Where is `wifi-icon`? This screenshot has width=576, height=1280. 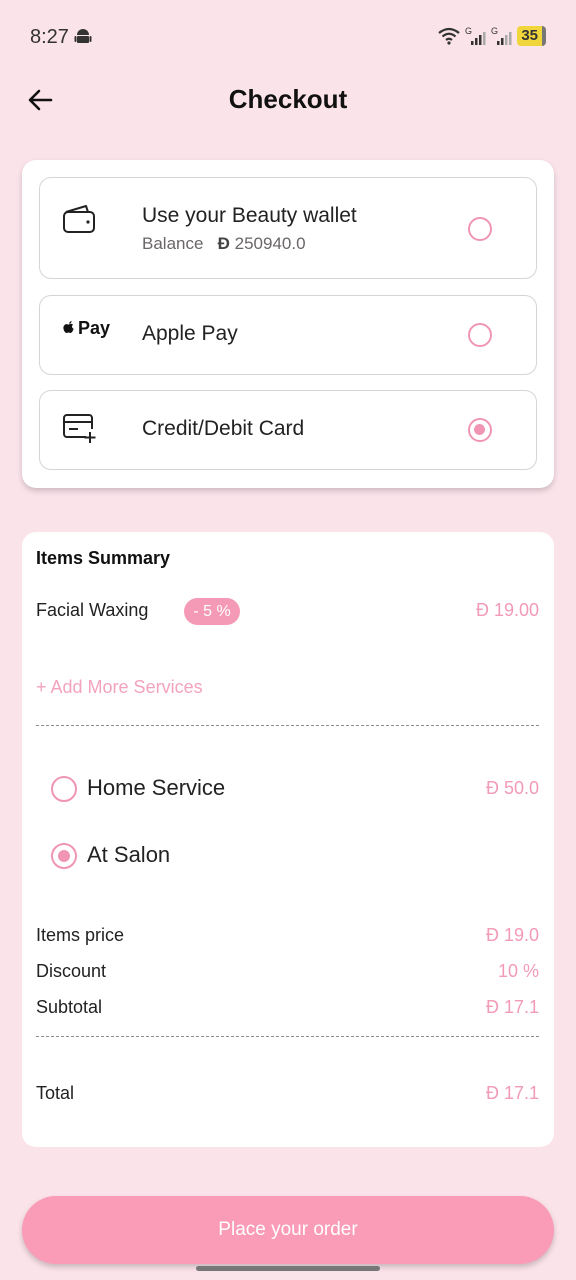
wifi-icon is located at coordinates (449, 36).